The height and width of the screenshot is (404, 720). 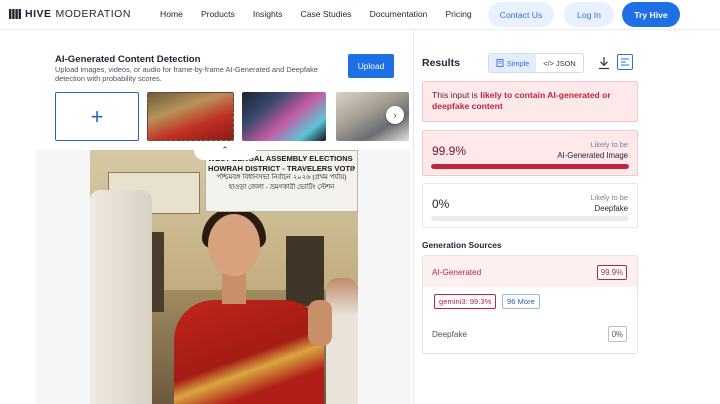 I want to click on deepfake-score-bar, so click(x=530, y=218).